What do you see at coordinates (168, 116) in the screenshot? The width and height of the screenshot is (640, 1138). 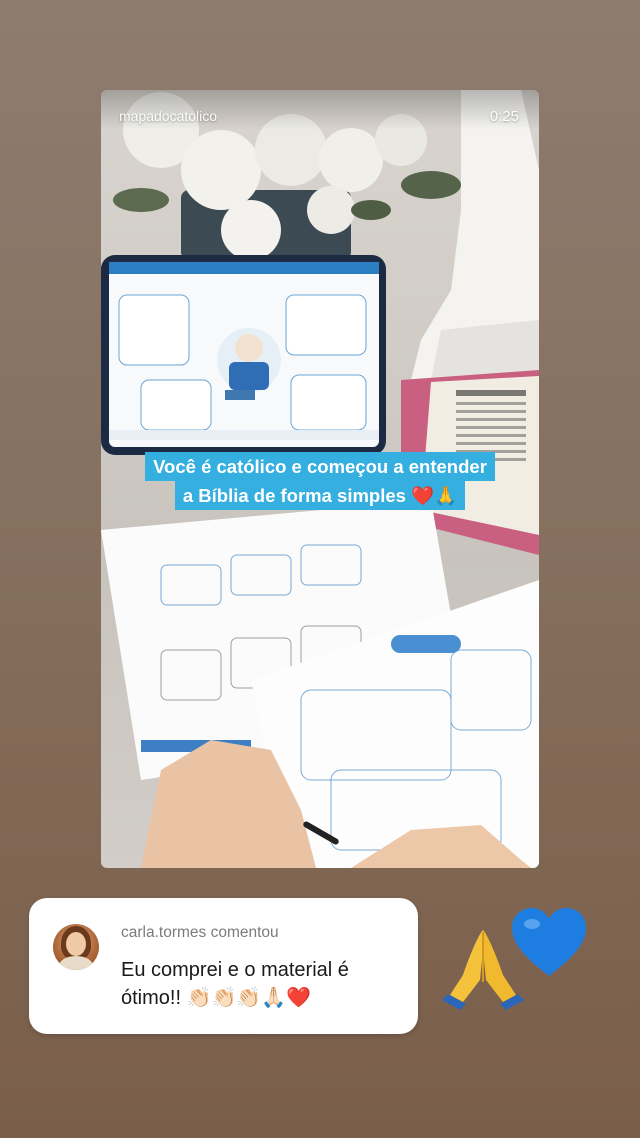 I see `story-username: mapadocatolico` at bounding box center [168, 116].